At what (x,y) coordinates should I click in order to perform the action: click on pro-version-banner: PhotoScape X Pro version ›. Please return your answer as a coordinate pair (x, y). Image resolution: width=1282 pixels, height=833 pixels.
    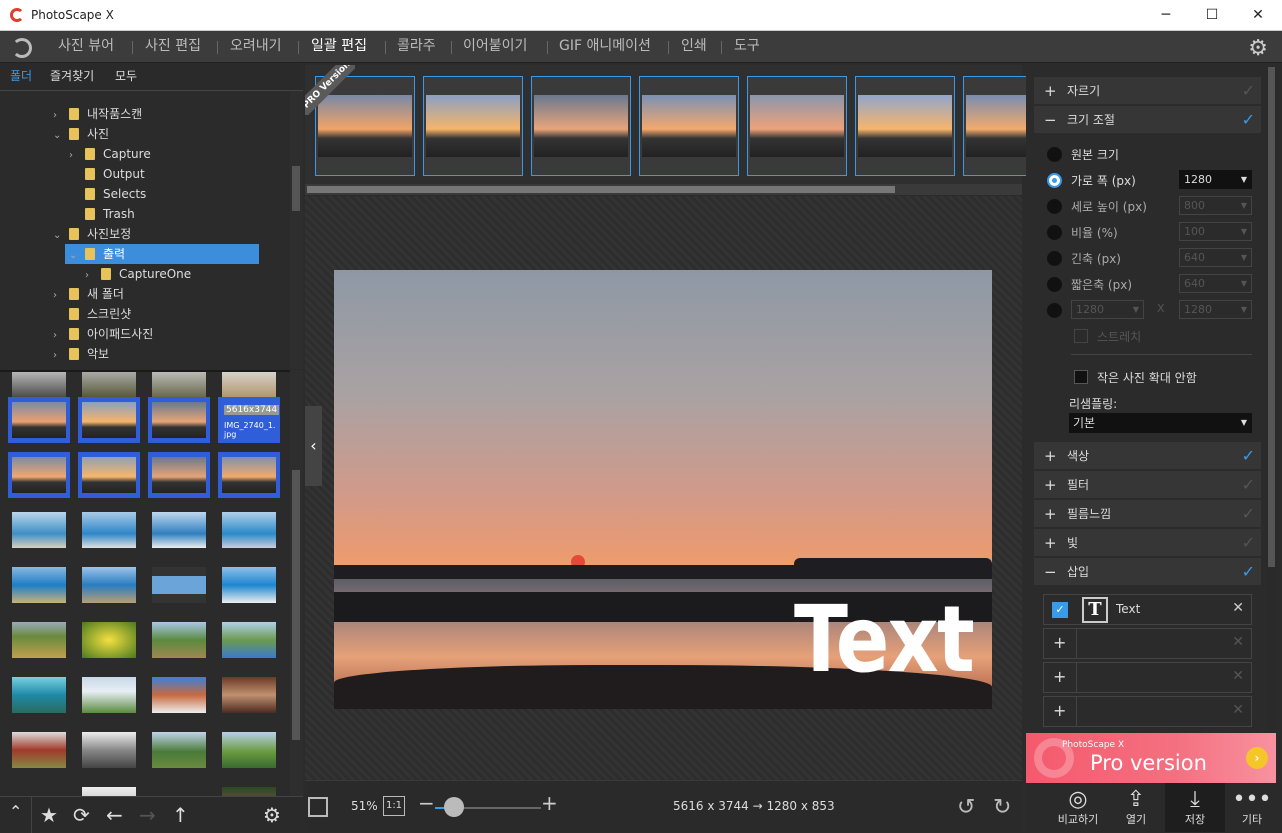
    Looking at the image, I should click on (1151, 758).